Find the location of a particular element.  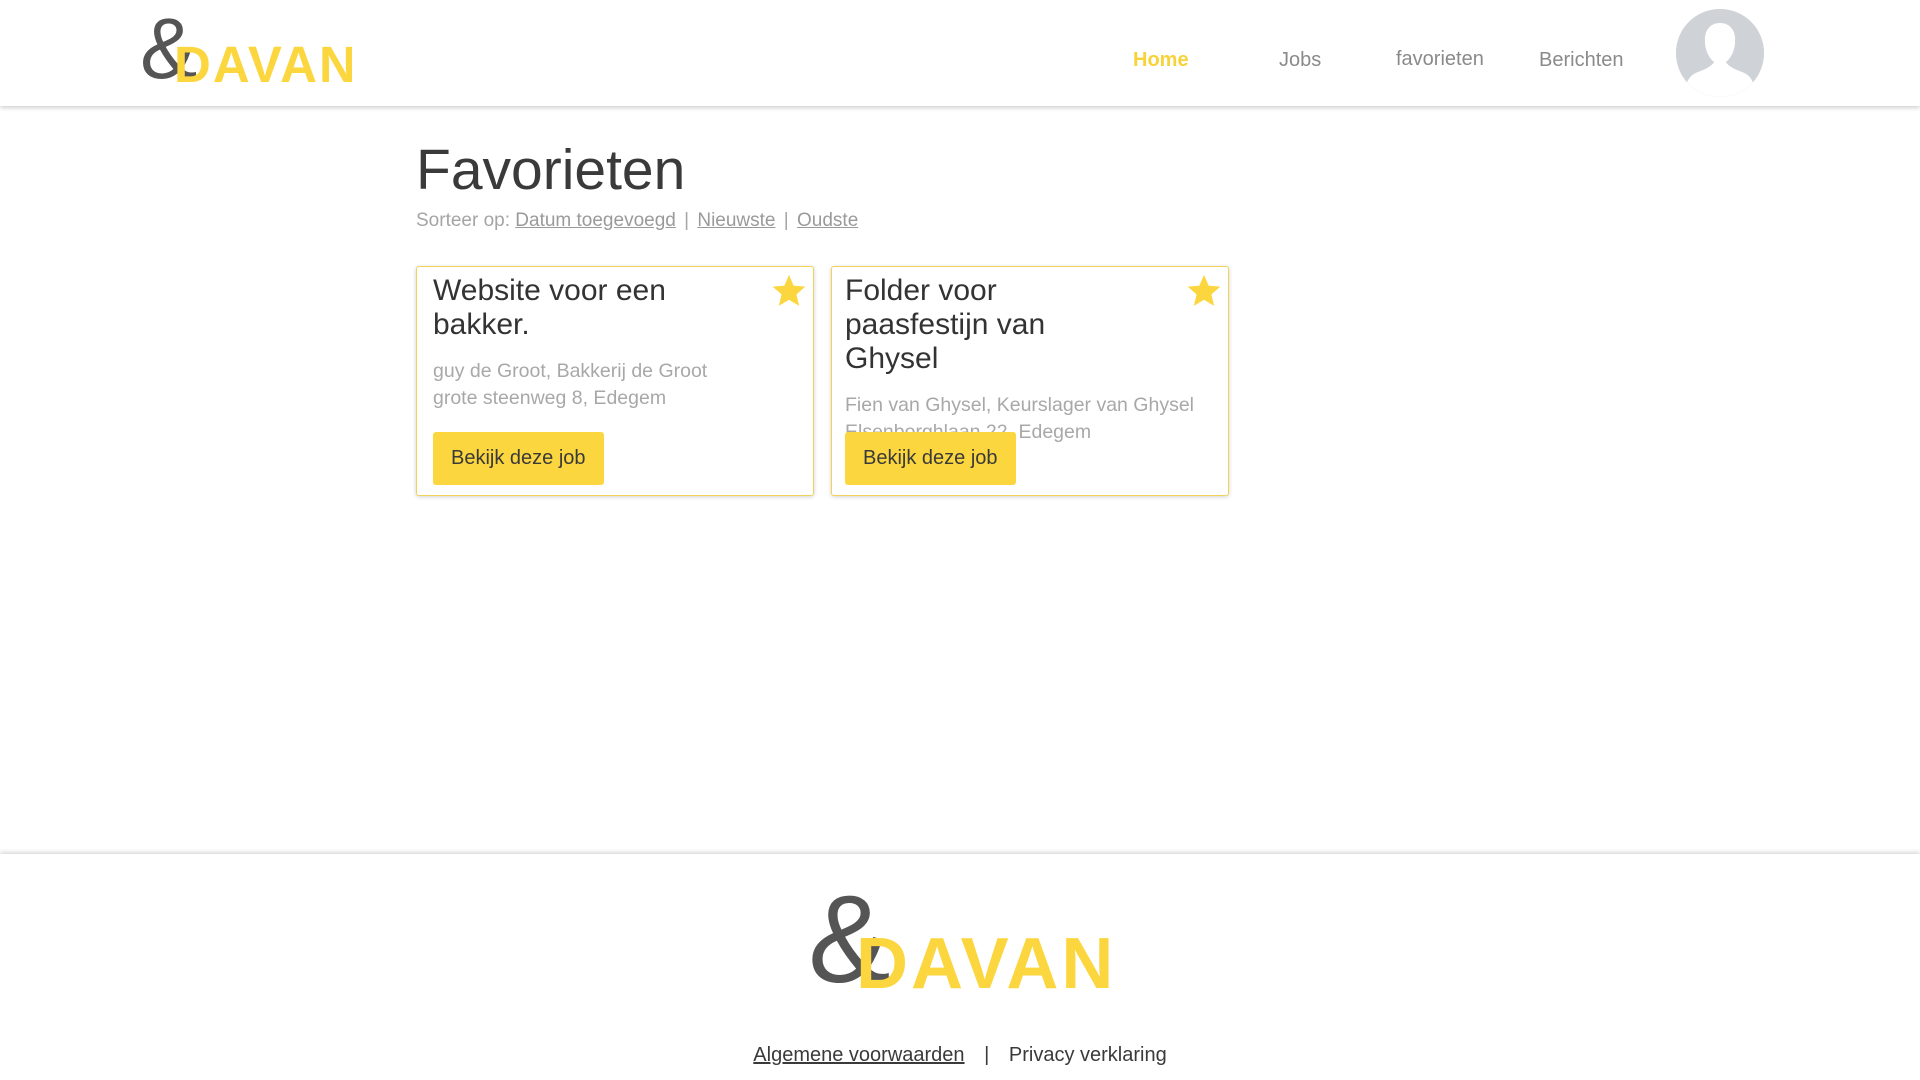

user-avatar-icon is located at coordinates (1720, 53).